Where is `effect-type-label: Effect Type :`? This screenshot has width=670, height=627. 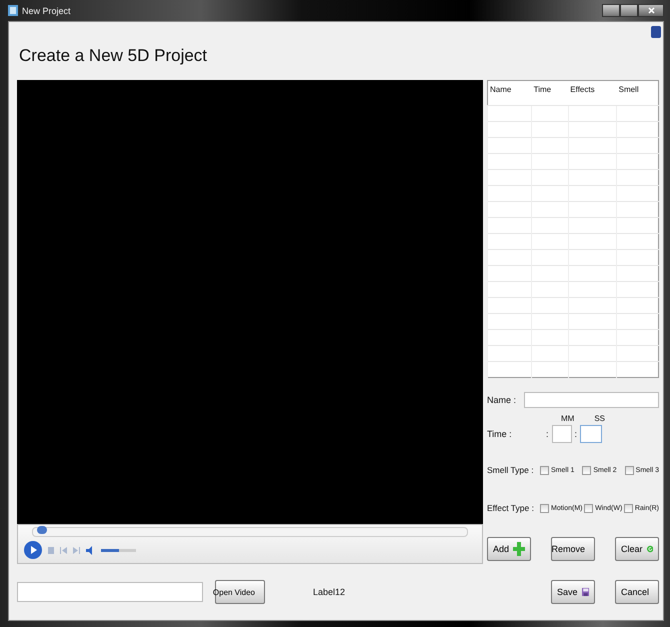 effect-type-label: Effect Type : is located at coordinates (511, 508).